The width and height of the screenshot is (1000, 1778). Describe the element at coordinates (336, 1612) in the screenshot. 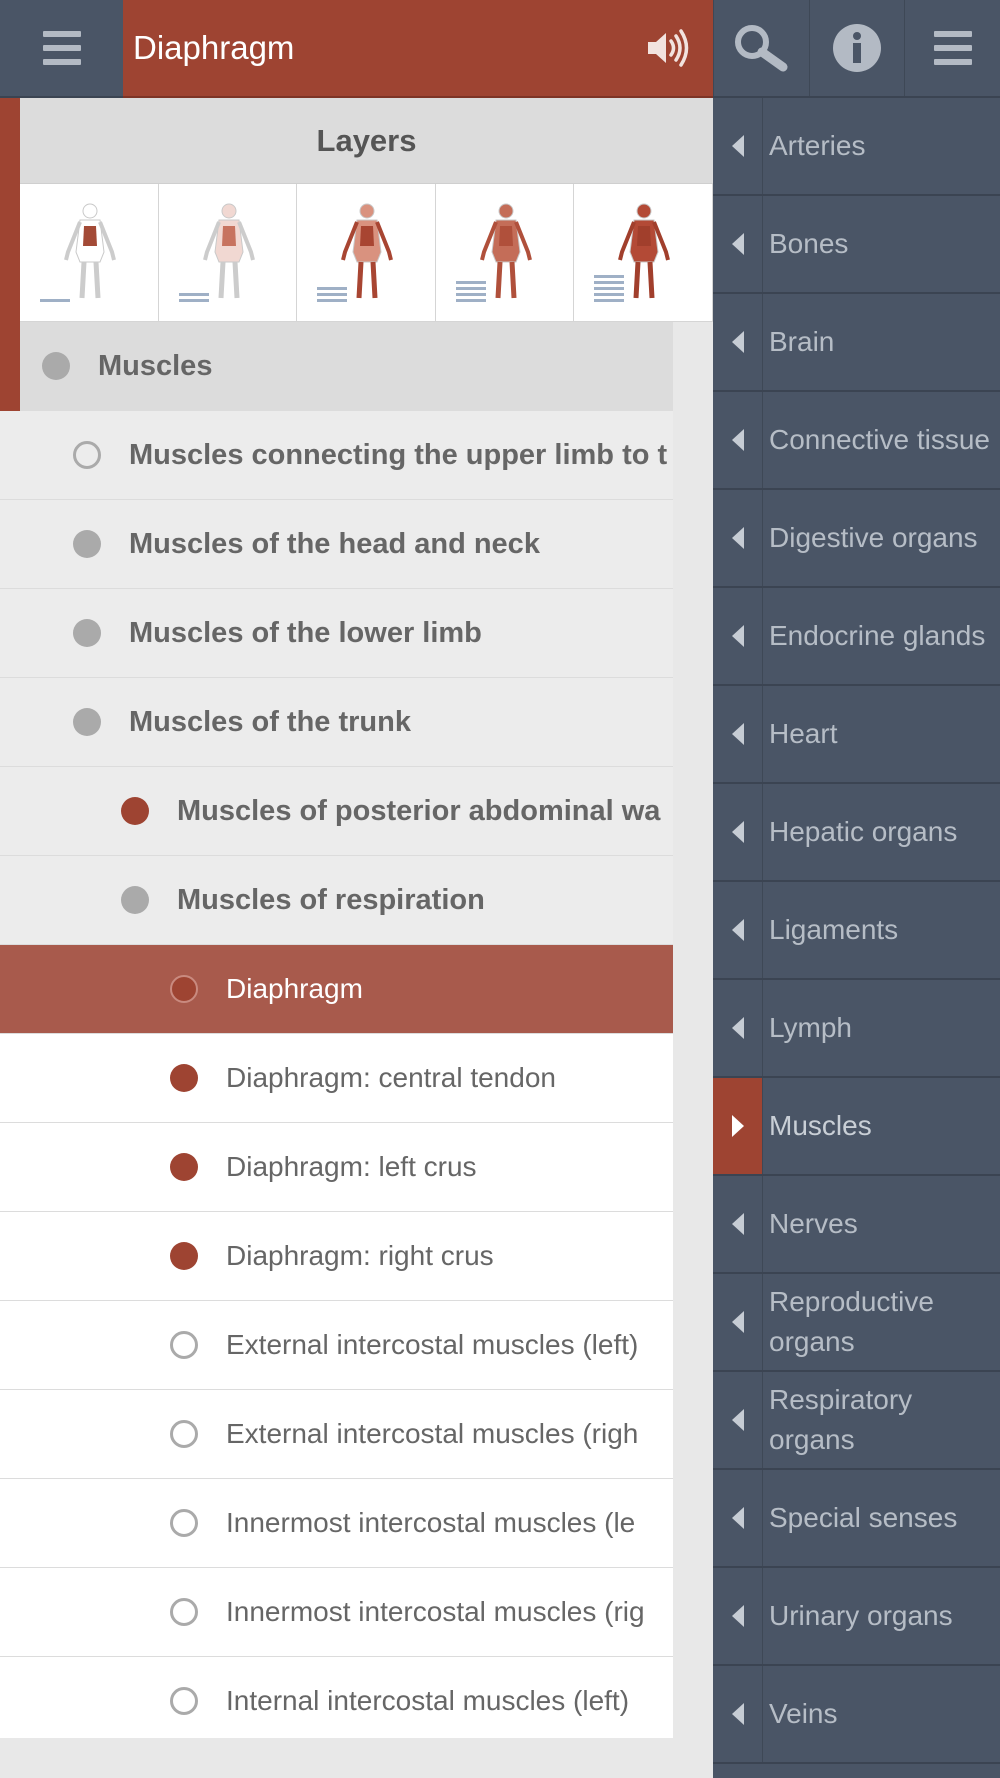

I see `tree-item-row: Innermost intercostal muscles (rig` at that location.